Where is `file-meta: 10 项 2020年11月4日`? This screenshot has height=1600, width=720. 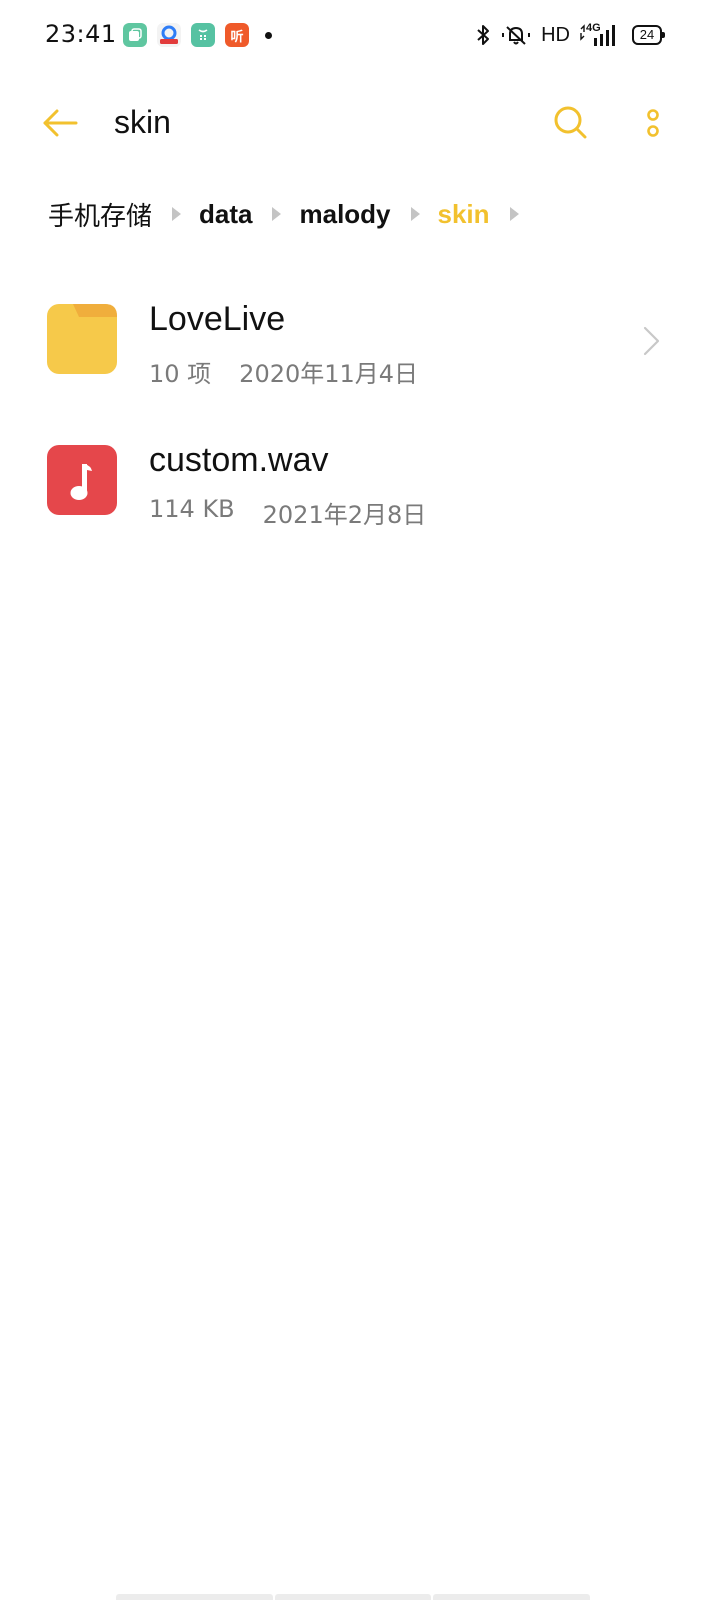
file-meta: 10 项 2020年11月4日 is located at coordinates (283, 371).